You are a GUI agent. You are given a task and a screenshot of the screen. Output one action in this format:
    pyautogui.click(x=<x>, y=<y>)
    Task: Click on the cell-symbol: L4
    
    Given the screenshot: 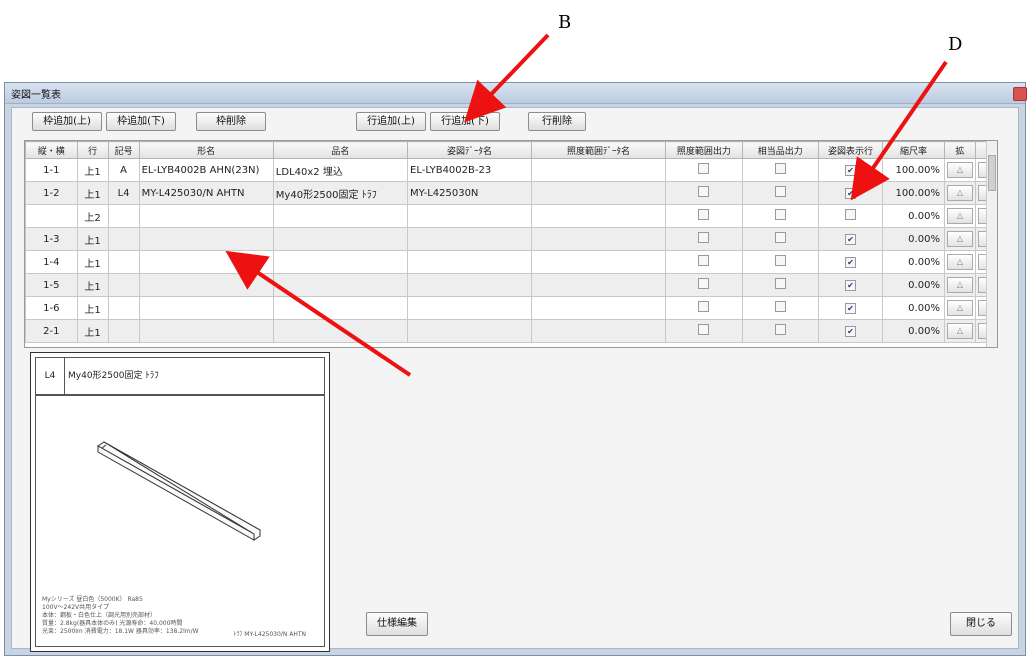 What is the action you would take?
    pyautogui.click(x=123, y=193)
    